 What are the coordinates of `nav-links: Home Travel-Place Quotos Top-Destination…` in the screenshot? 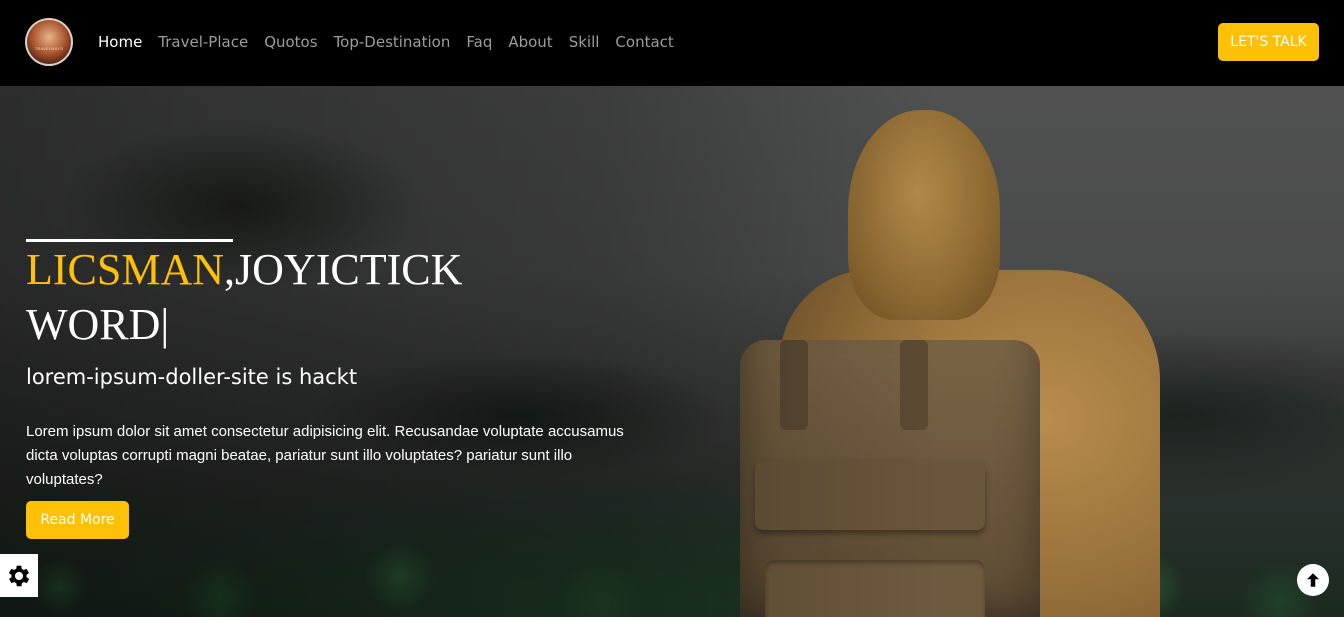 It's located at (394, 42).